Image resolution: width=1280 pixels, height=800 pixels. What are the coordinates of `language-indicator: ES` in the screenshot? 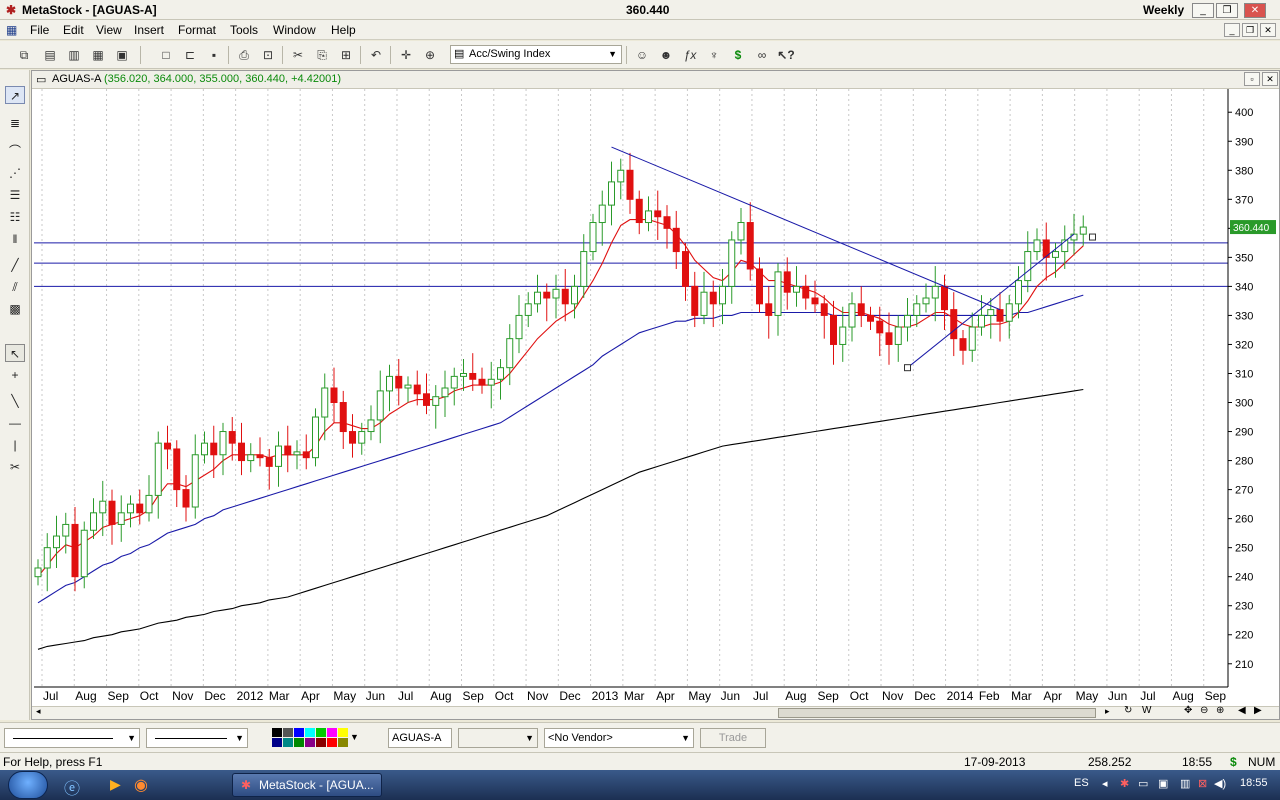 It's located at (1081, 783).